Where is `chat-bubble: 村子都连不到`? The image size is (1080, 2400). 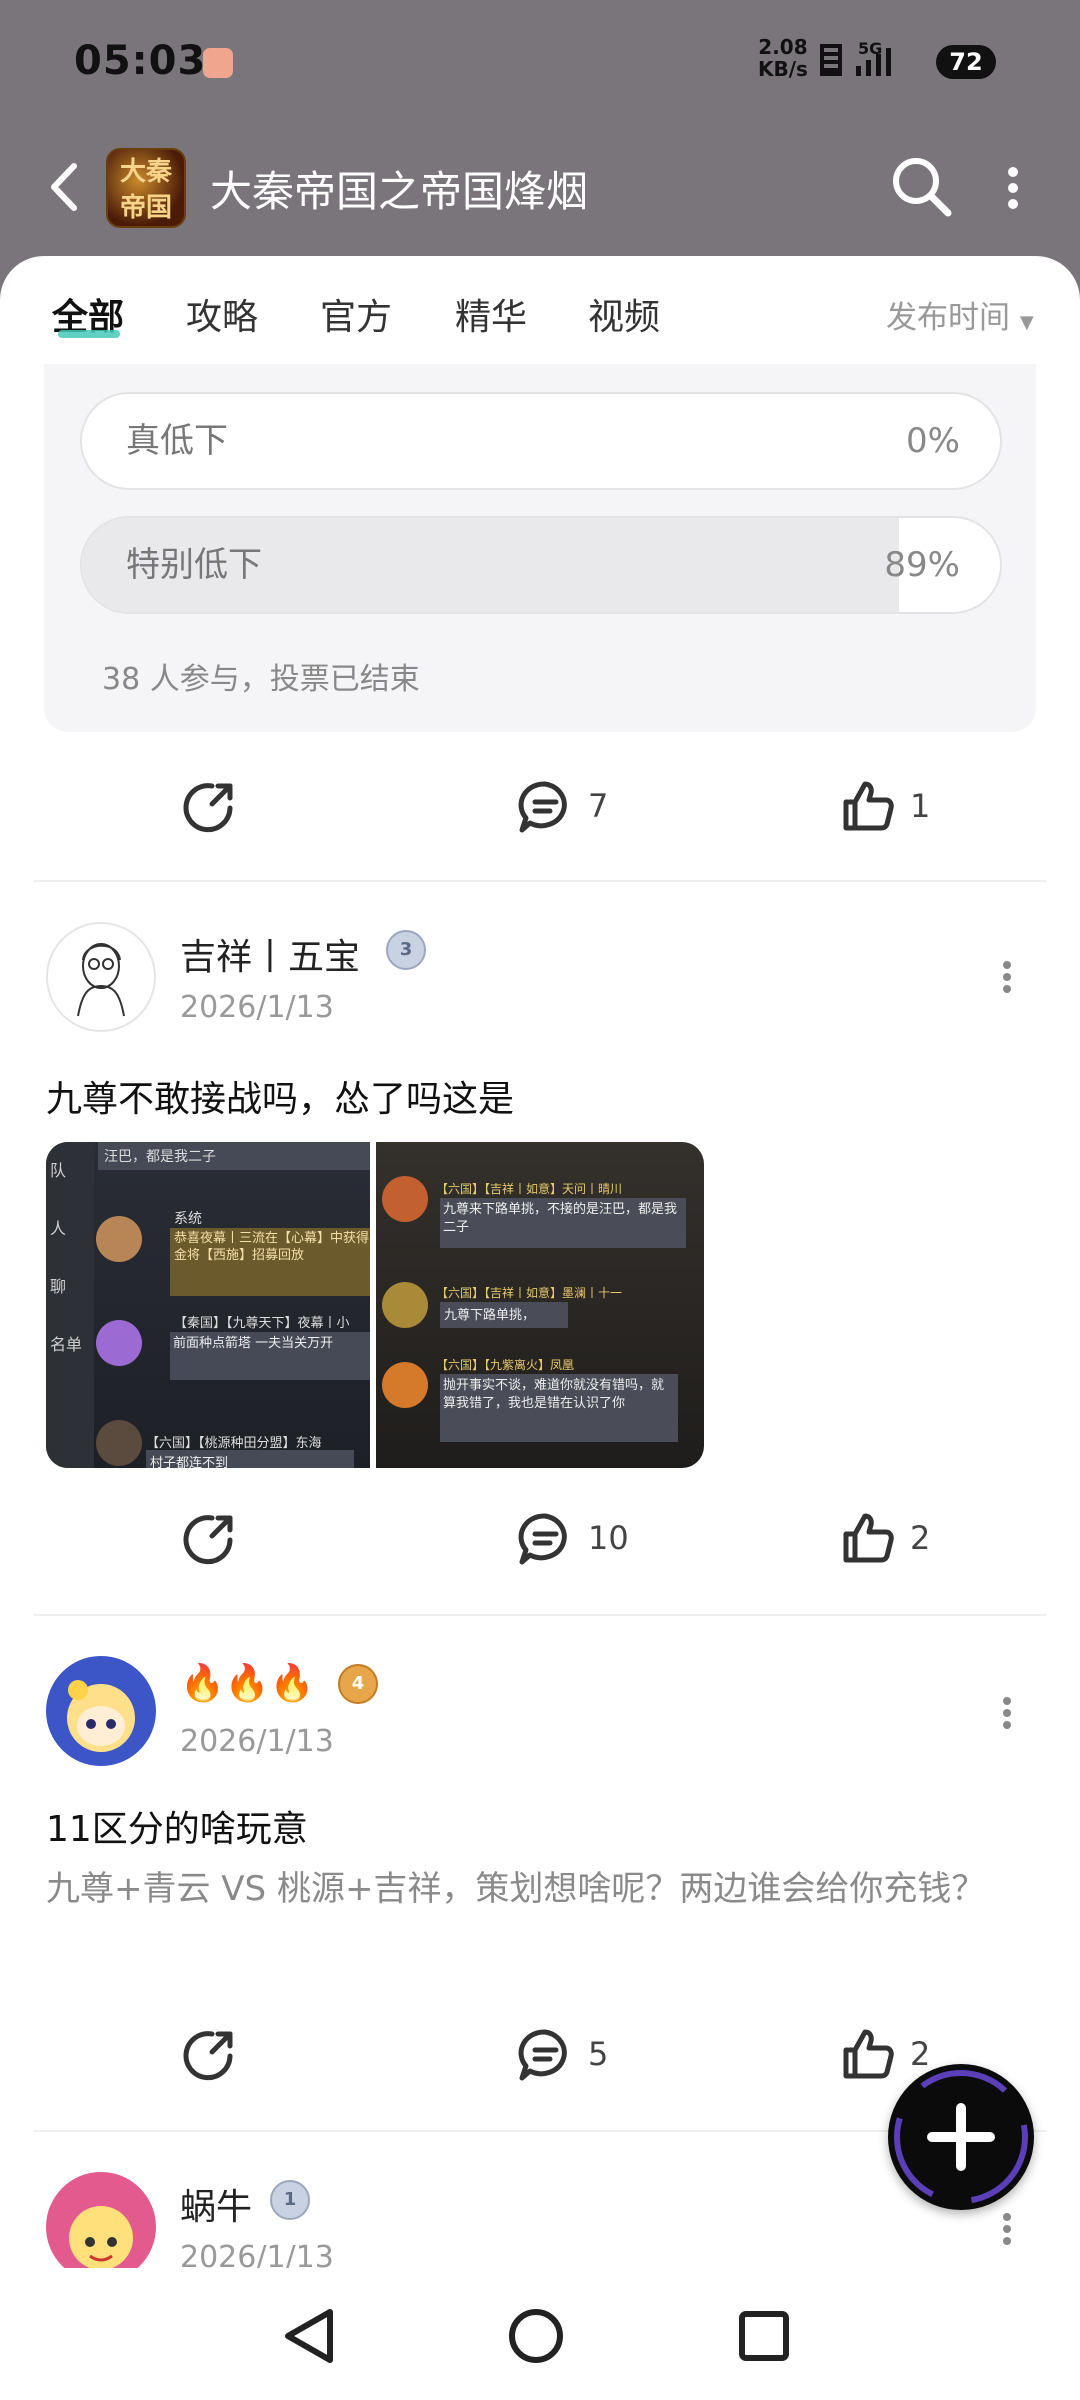 chat-bubble: 村子都连不到 is located at coordinates (250, 1459).